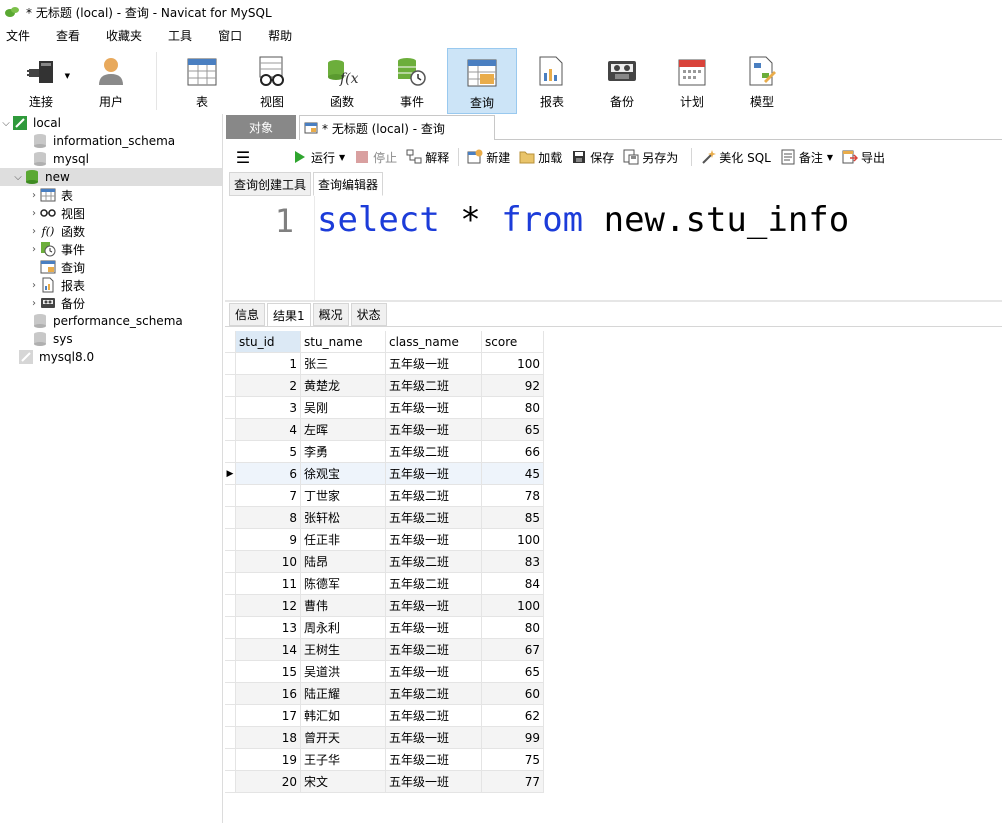 Image resolution: width=1002 pixels, height=823 pixels. Describe the element at coordinates (318, 157) in the screenshot. I see `run-button: 运行 ▼` at that location.